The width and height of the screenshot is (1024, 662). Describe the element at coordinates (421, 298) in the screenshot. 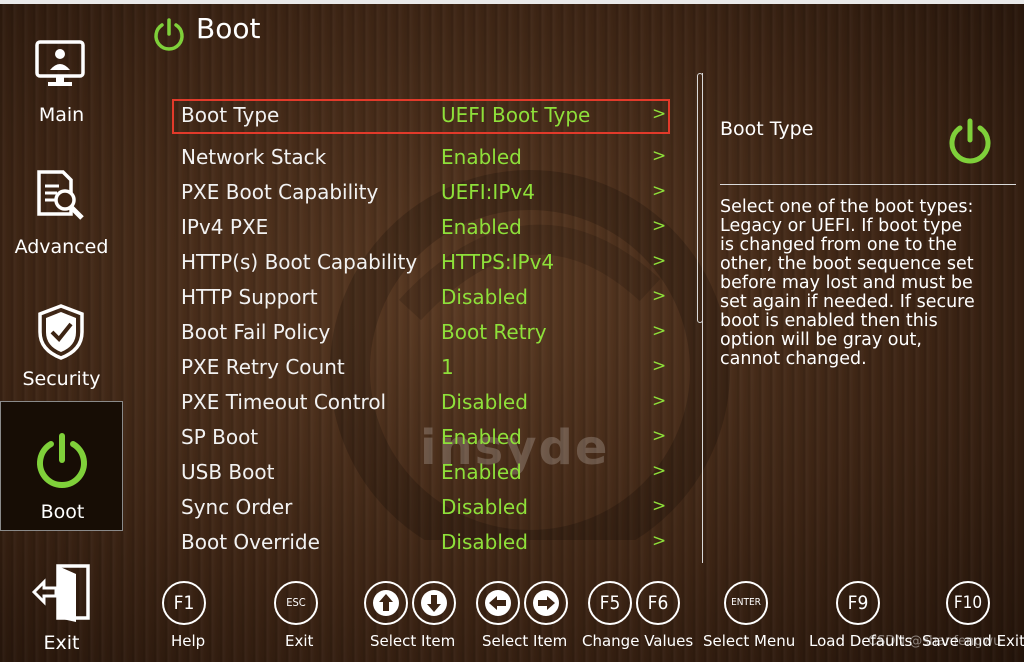

I see `setting-row-http-support: HTTP Support Disabled >` at that location.